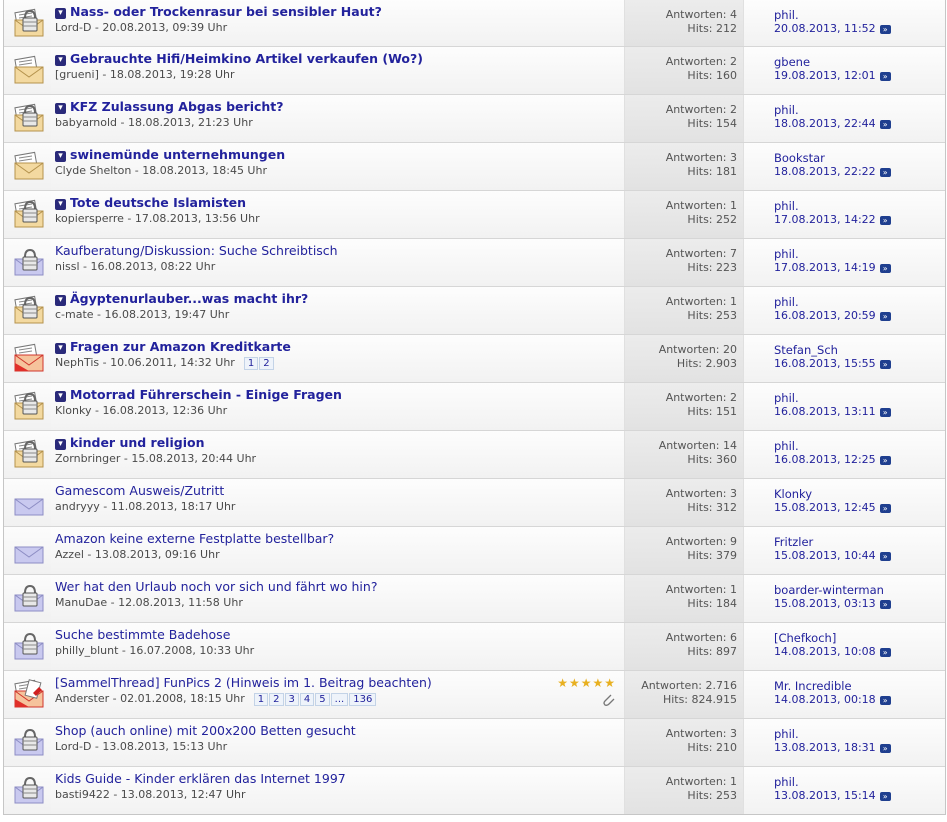  What do you see at coordinates (206, 394) in the screenshot?
I see `thread-title-link: Motorrad Führerschein - Einige Fragen` at bounding box center [206, 394].